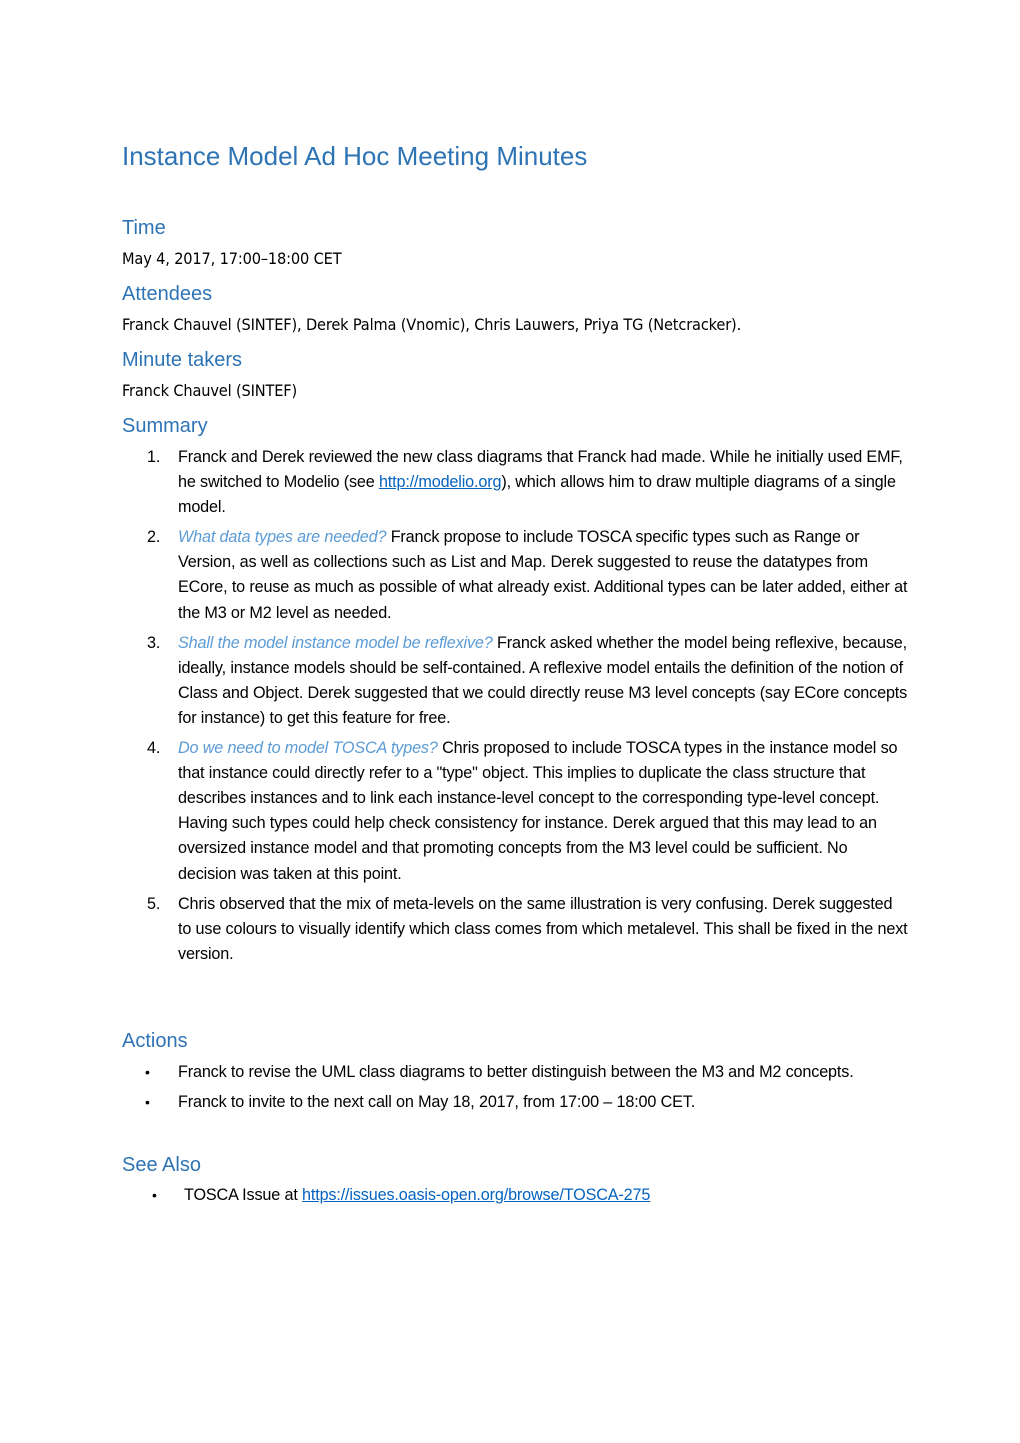 This screenshot has width=1020, height=1443. I want to click on item-number: 3., so click(154, 642).